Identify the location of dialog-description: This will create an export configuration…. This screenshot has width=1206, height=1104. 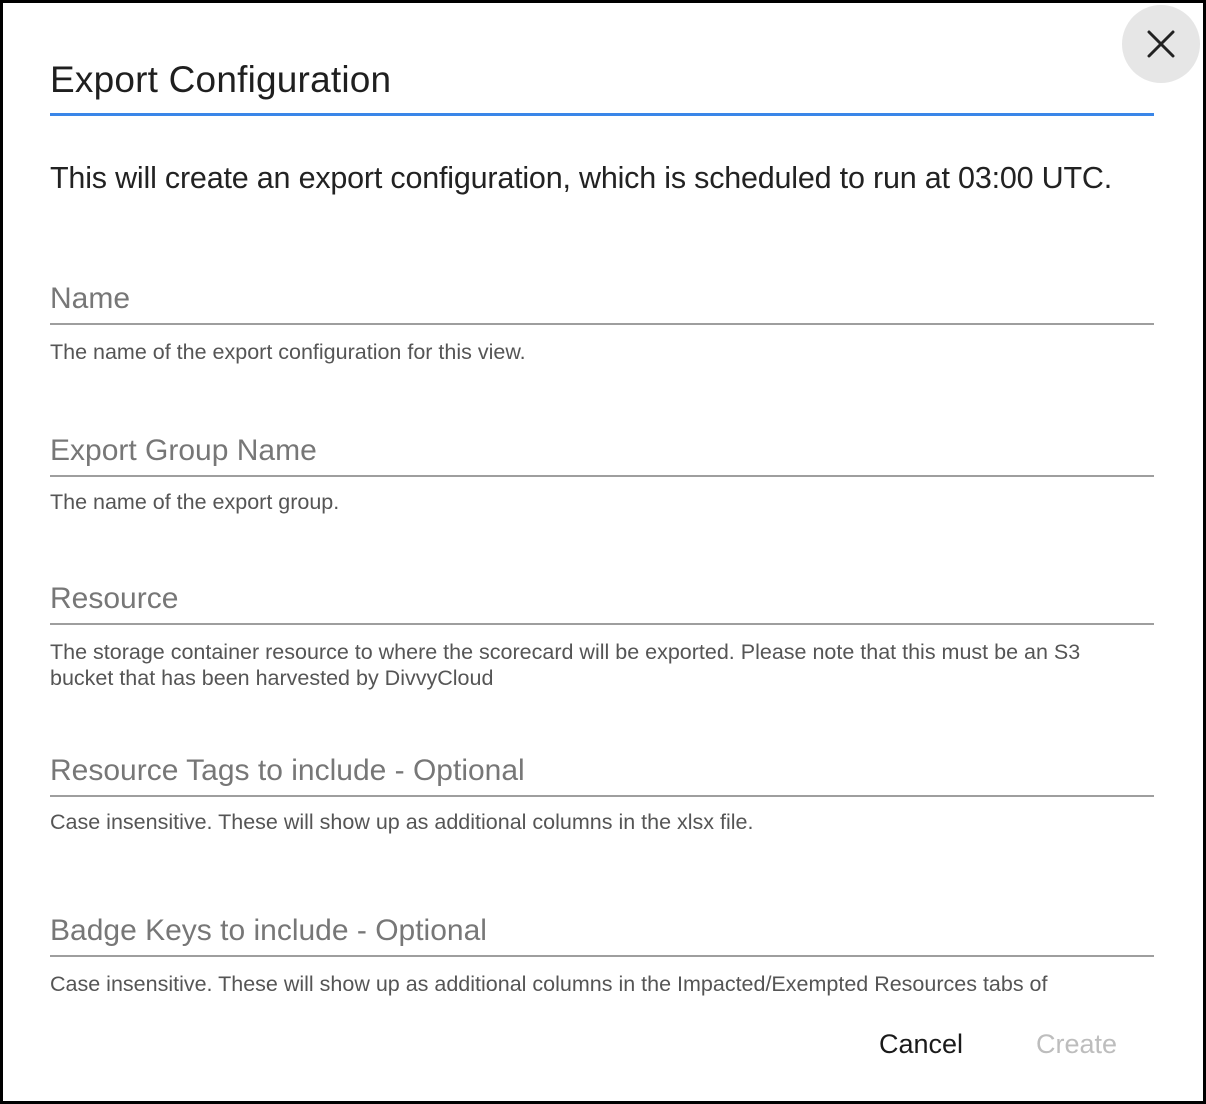
(581, 178).